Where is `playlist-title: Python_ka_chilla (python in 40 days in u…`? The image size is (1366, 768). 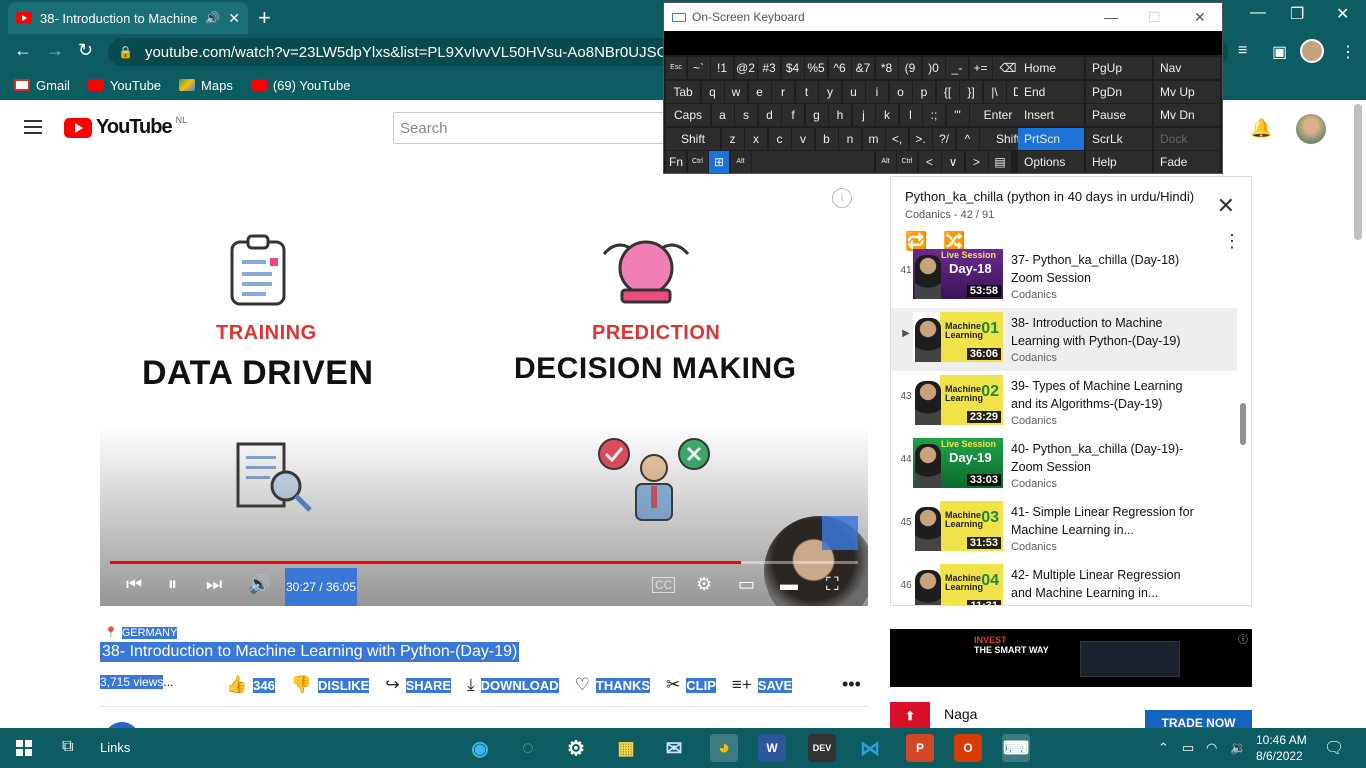 playlist-title: Python_ka_chilla (python in 40 days in u… is located at coordinates (1049, 196).